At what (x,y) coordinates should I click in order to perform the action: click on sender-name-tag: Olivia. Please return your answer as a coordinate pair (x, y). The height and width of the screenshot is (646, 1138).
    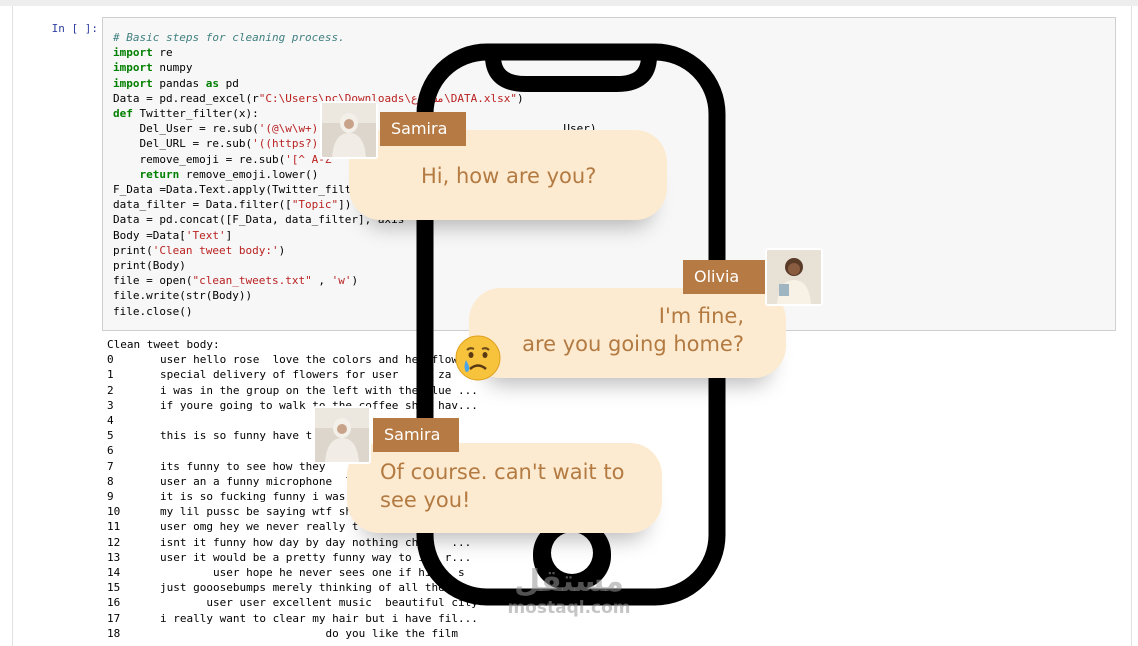
    Looking at the image, I should click on (724, 277).